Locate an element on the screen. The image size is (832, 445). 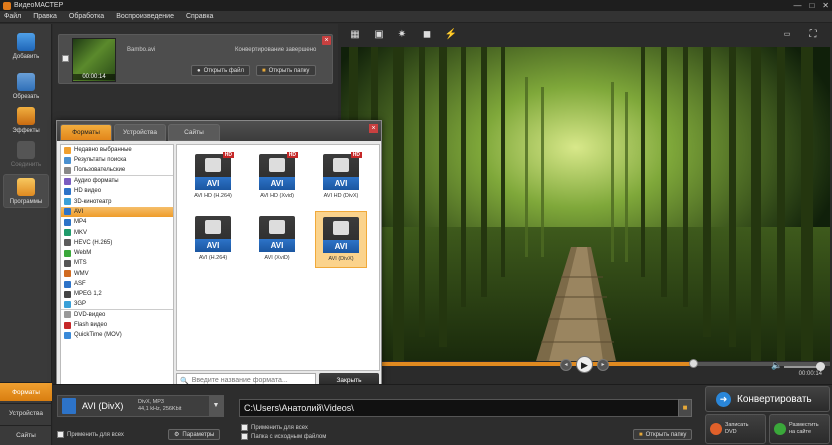
menu-process: Обработка is located at coordinates (86, 16).